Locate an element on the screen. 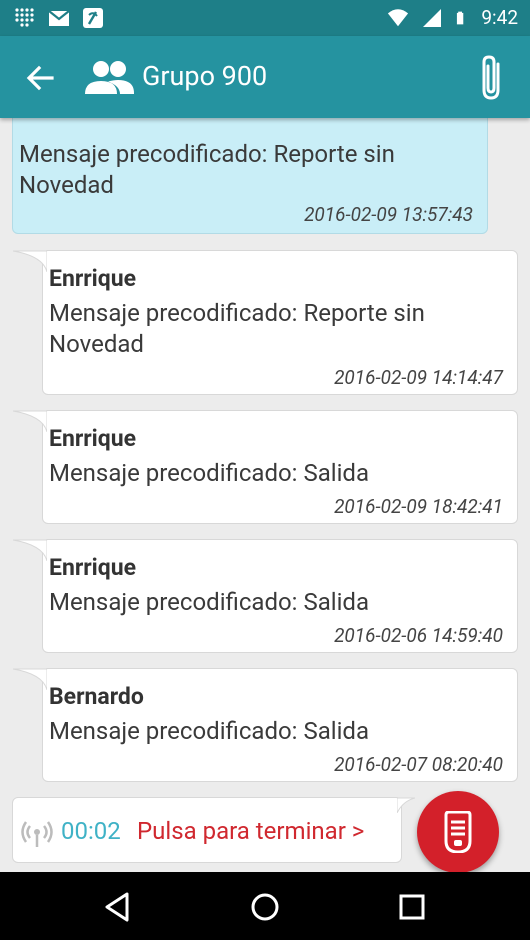 The image size is (530, 940). gmail-icon is located at coordinates (59, 18).